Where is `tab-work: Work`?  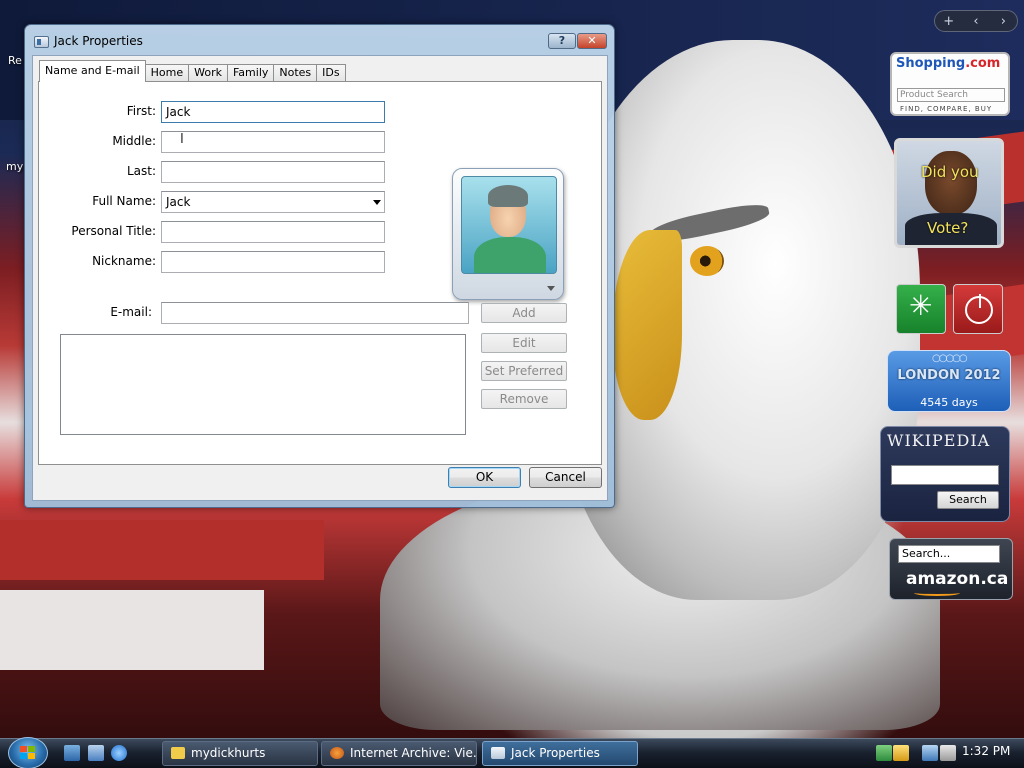
tab-work: Work is located at coordinates (208, 73).